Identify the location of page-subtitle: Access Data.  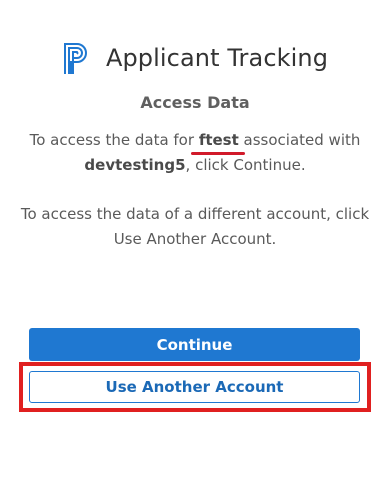
(195, 102).